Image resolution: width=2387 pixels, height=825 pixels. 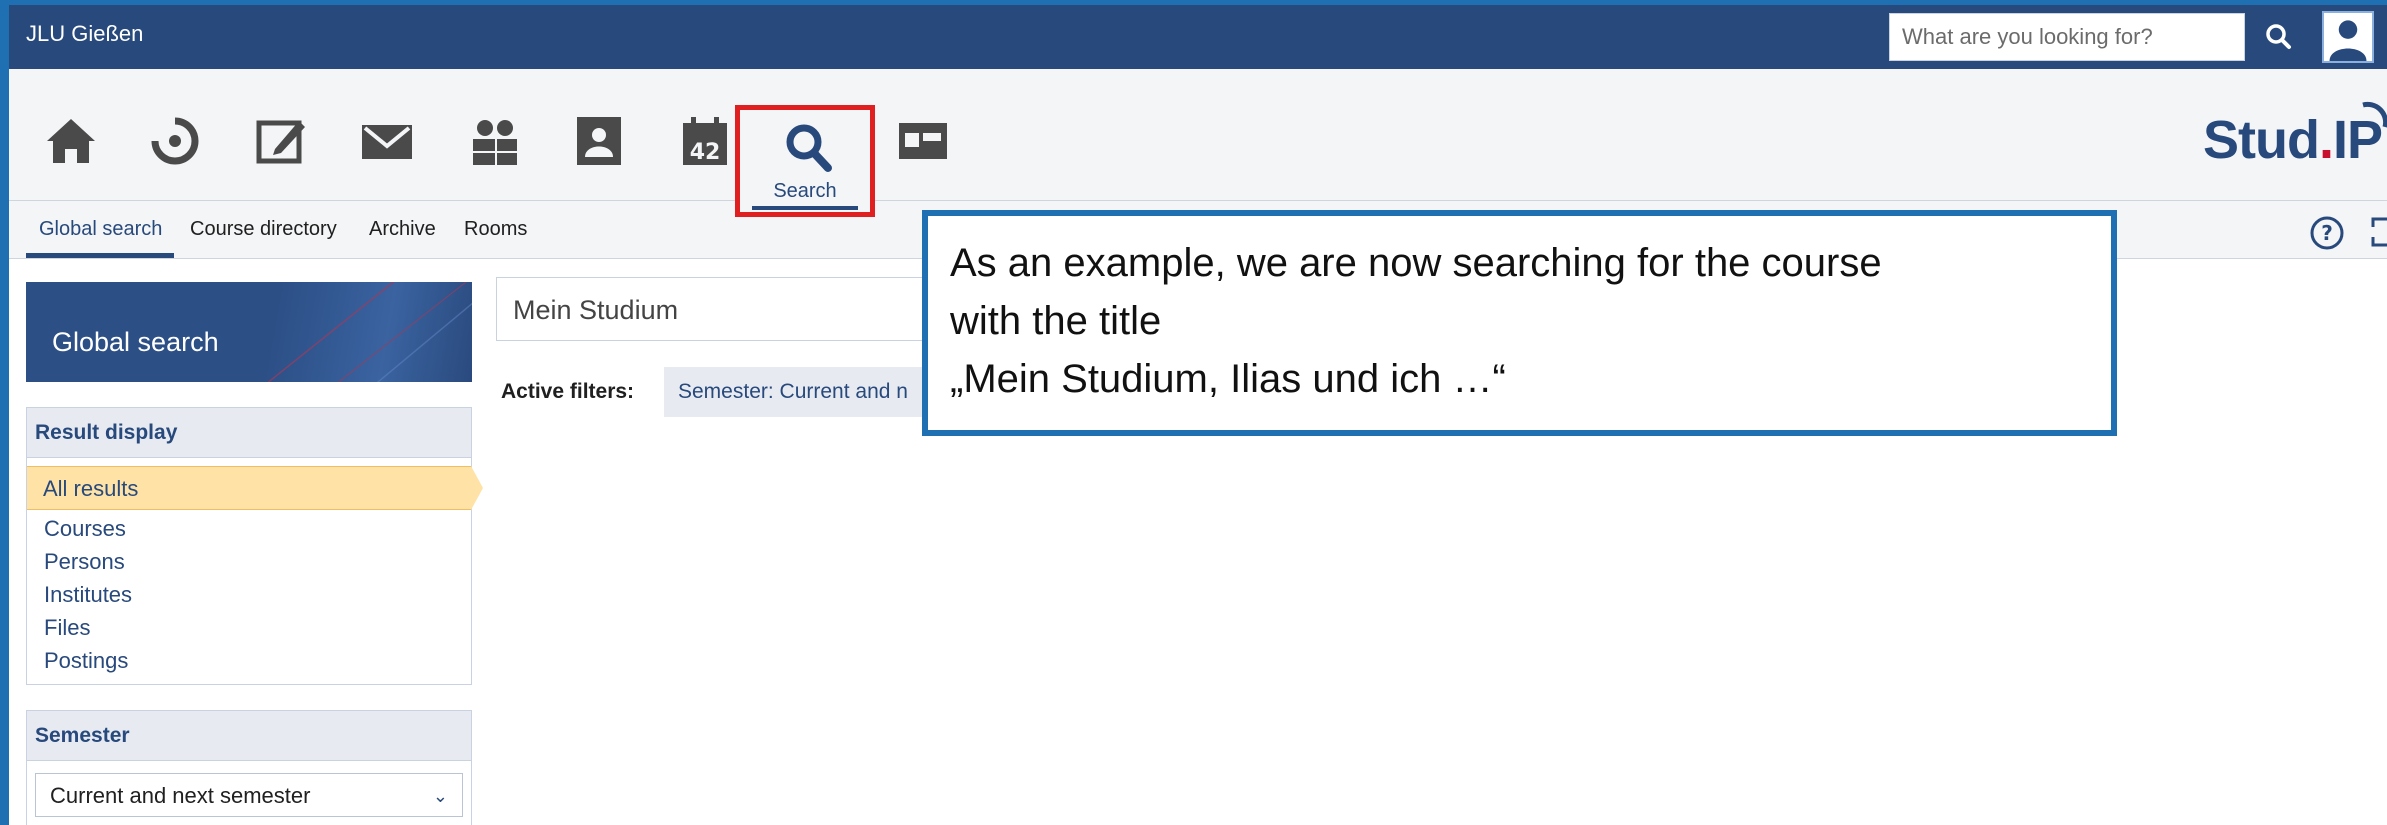 I want to click on tab-rooms: Rooms, so click(x=495, y=229).